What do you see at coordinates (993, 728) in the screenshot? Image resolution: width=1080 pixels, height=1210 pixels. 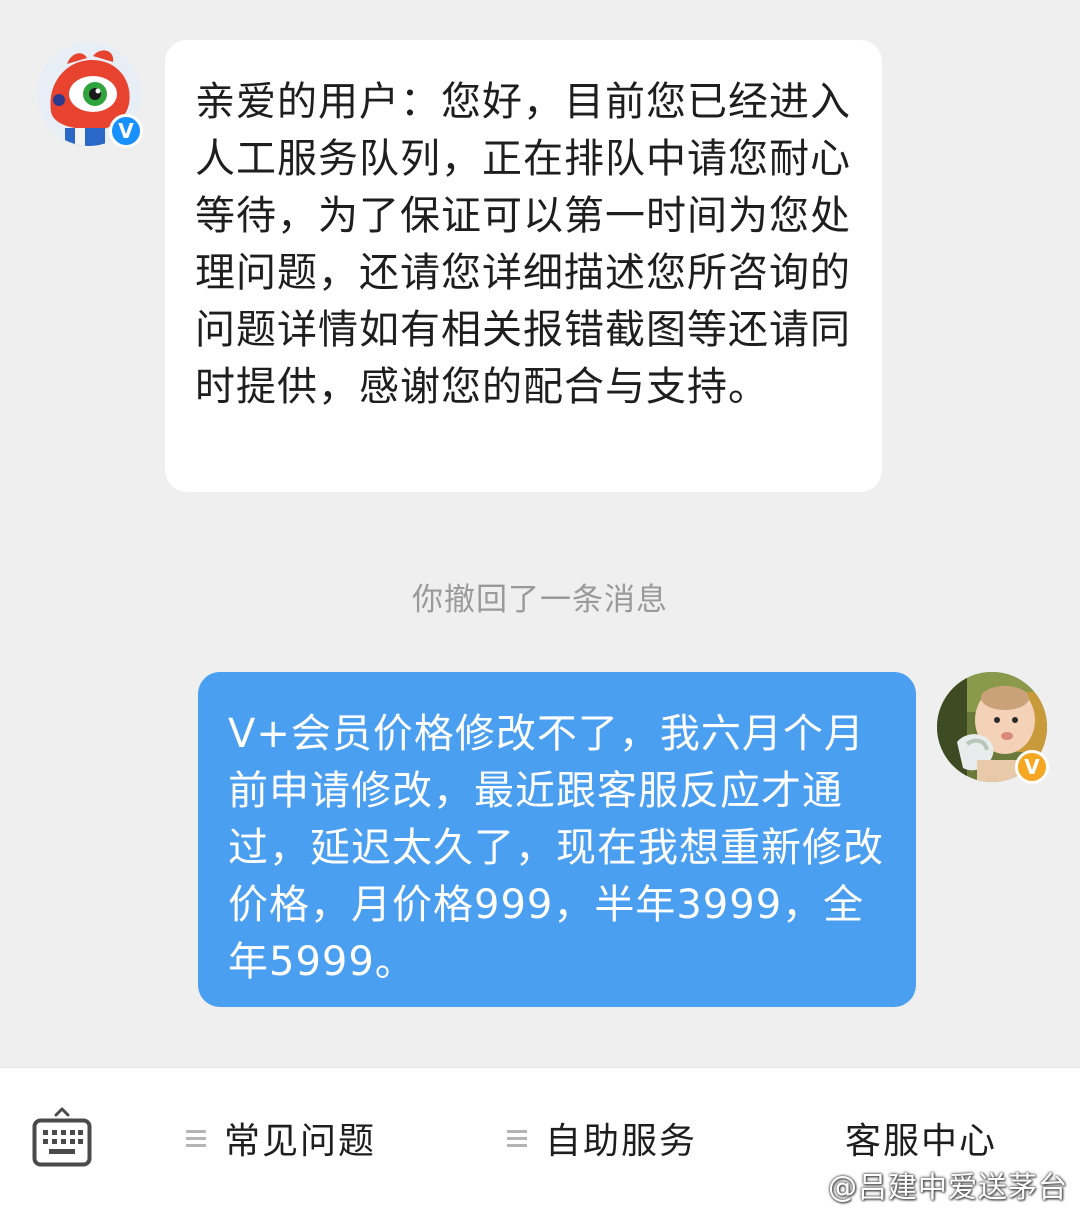 I see `user-avatar: V` at bounding box center [993, 728].